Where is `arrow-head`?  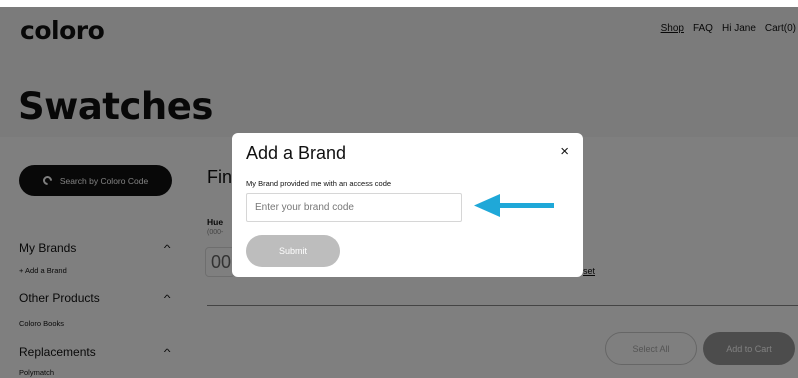 arrow-head is located at coordinates (487, 205).